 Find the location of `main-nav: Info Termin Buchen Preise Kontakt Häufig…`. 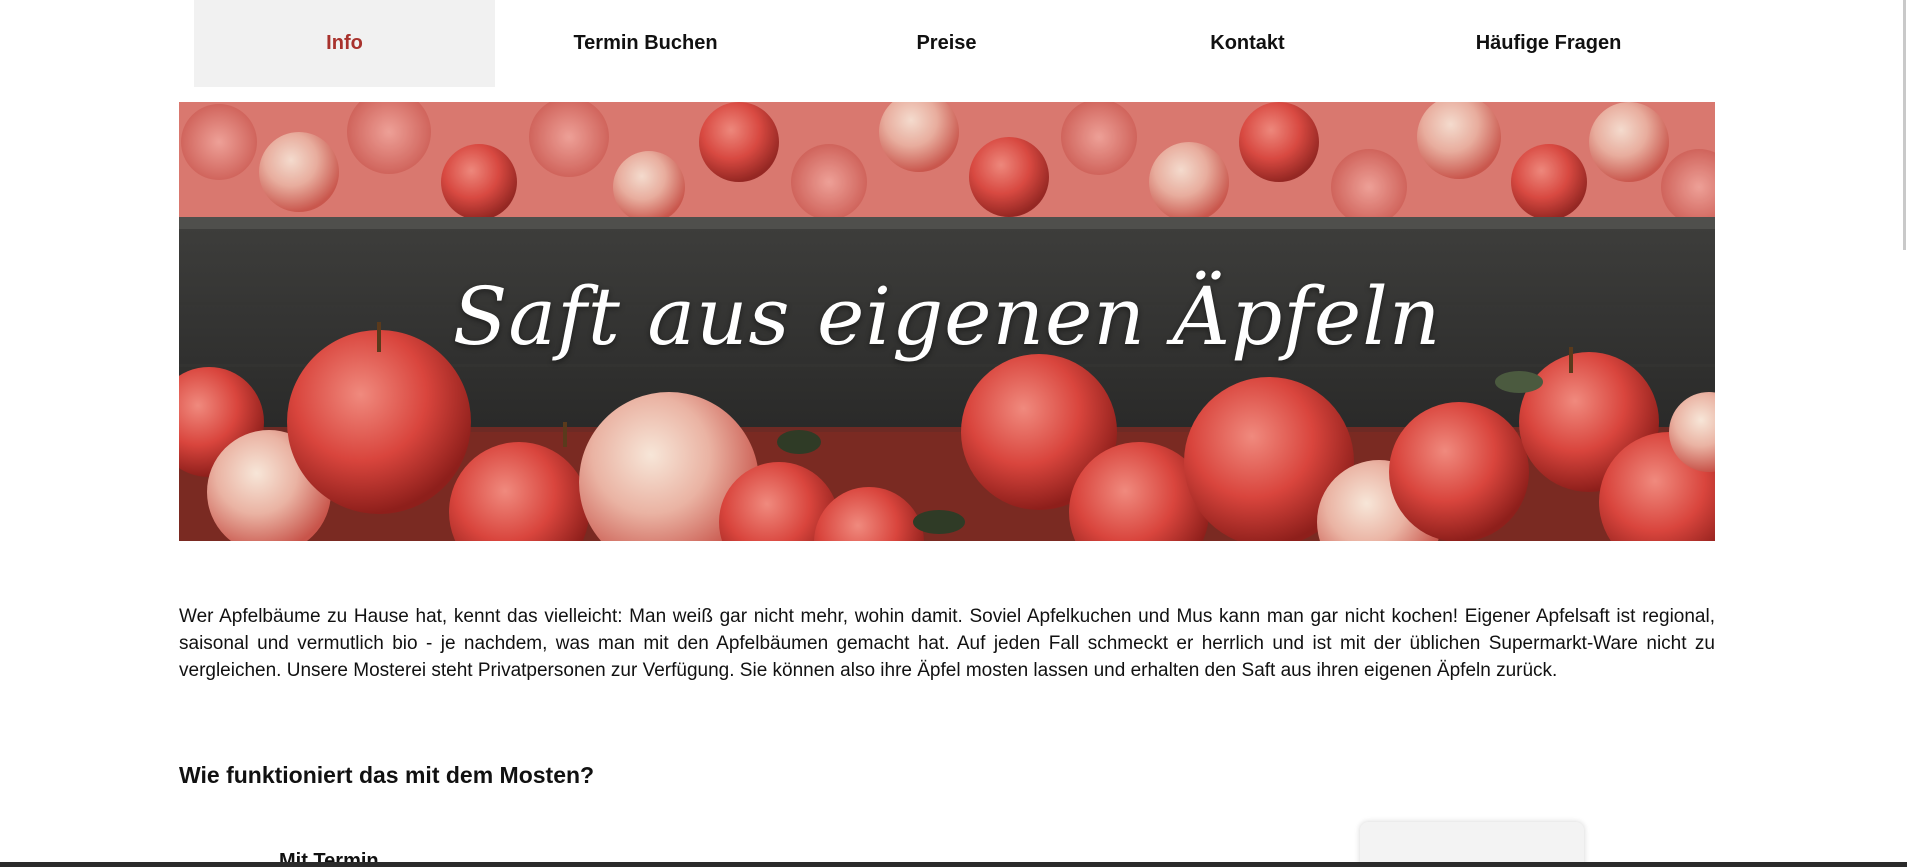

main-nav: Info Termin Buchen Preise Kontakt Häufig… is located at coordinates (947, 43).